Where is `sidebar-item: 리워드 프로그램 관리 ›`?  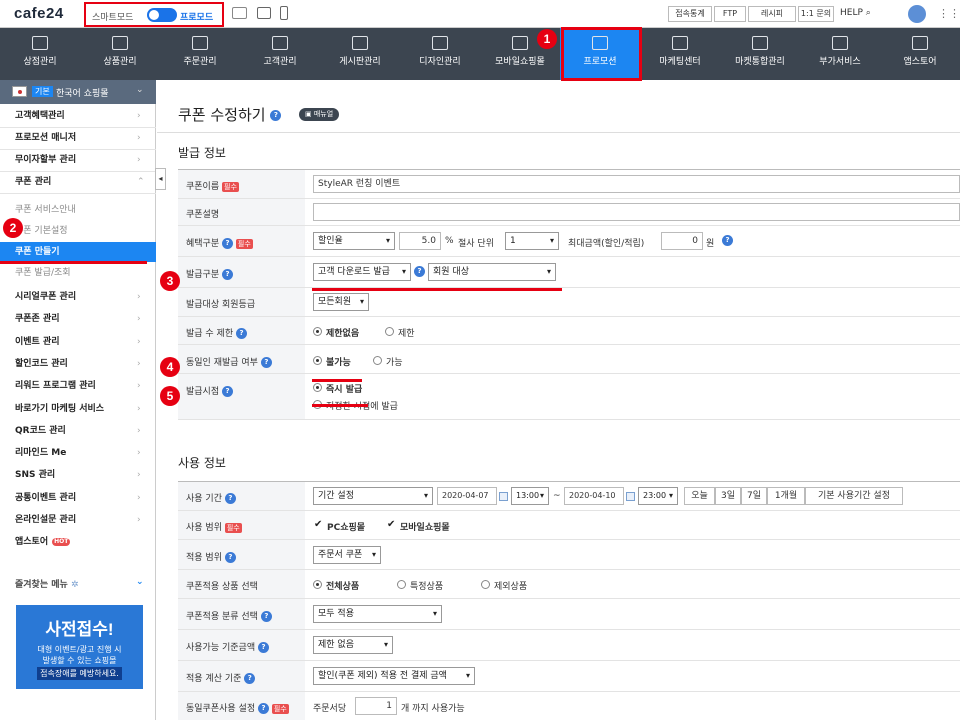
sidebar-item: 리워드 프로그램 관리 › is located at coordinates (78, 387).